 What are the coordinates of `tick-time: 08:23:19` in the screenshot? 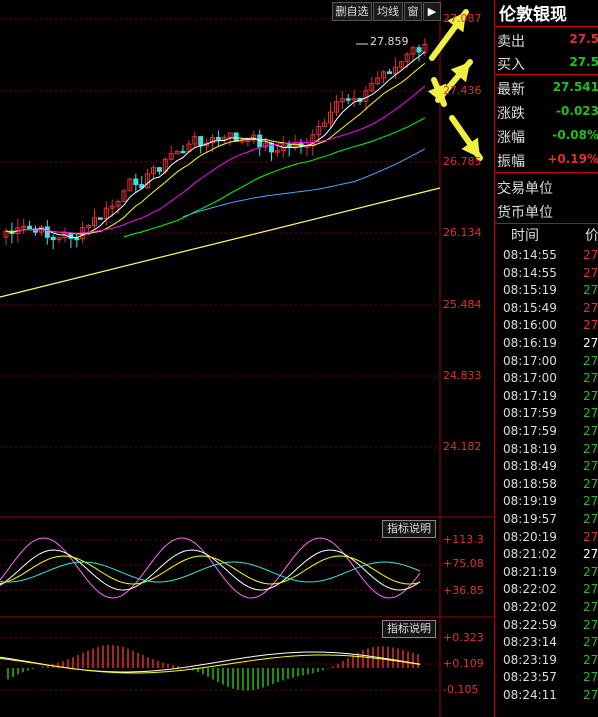 It's located at (530, 659).